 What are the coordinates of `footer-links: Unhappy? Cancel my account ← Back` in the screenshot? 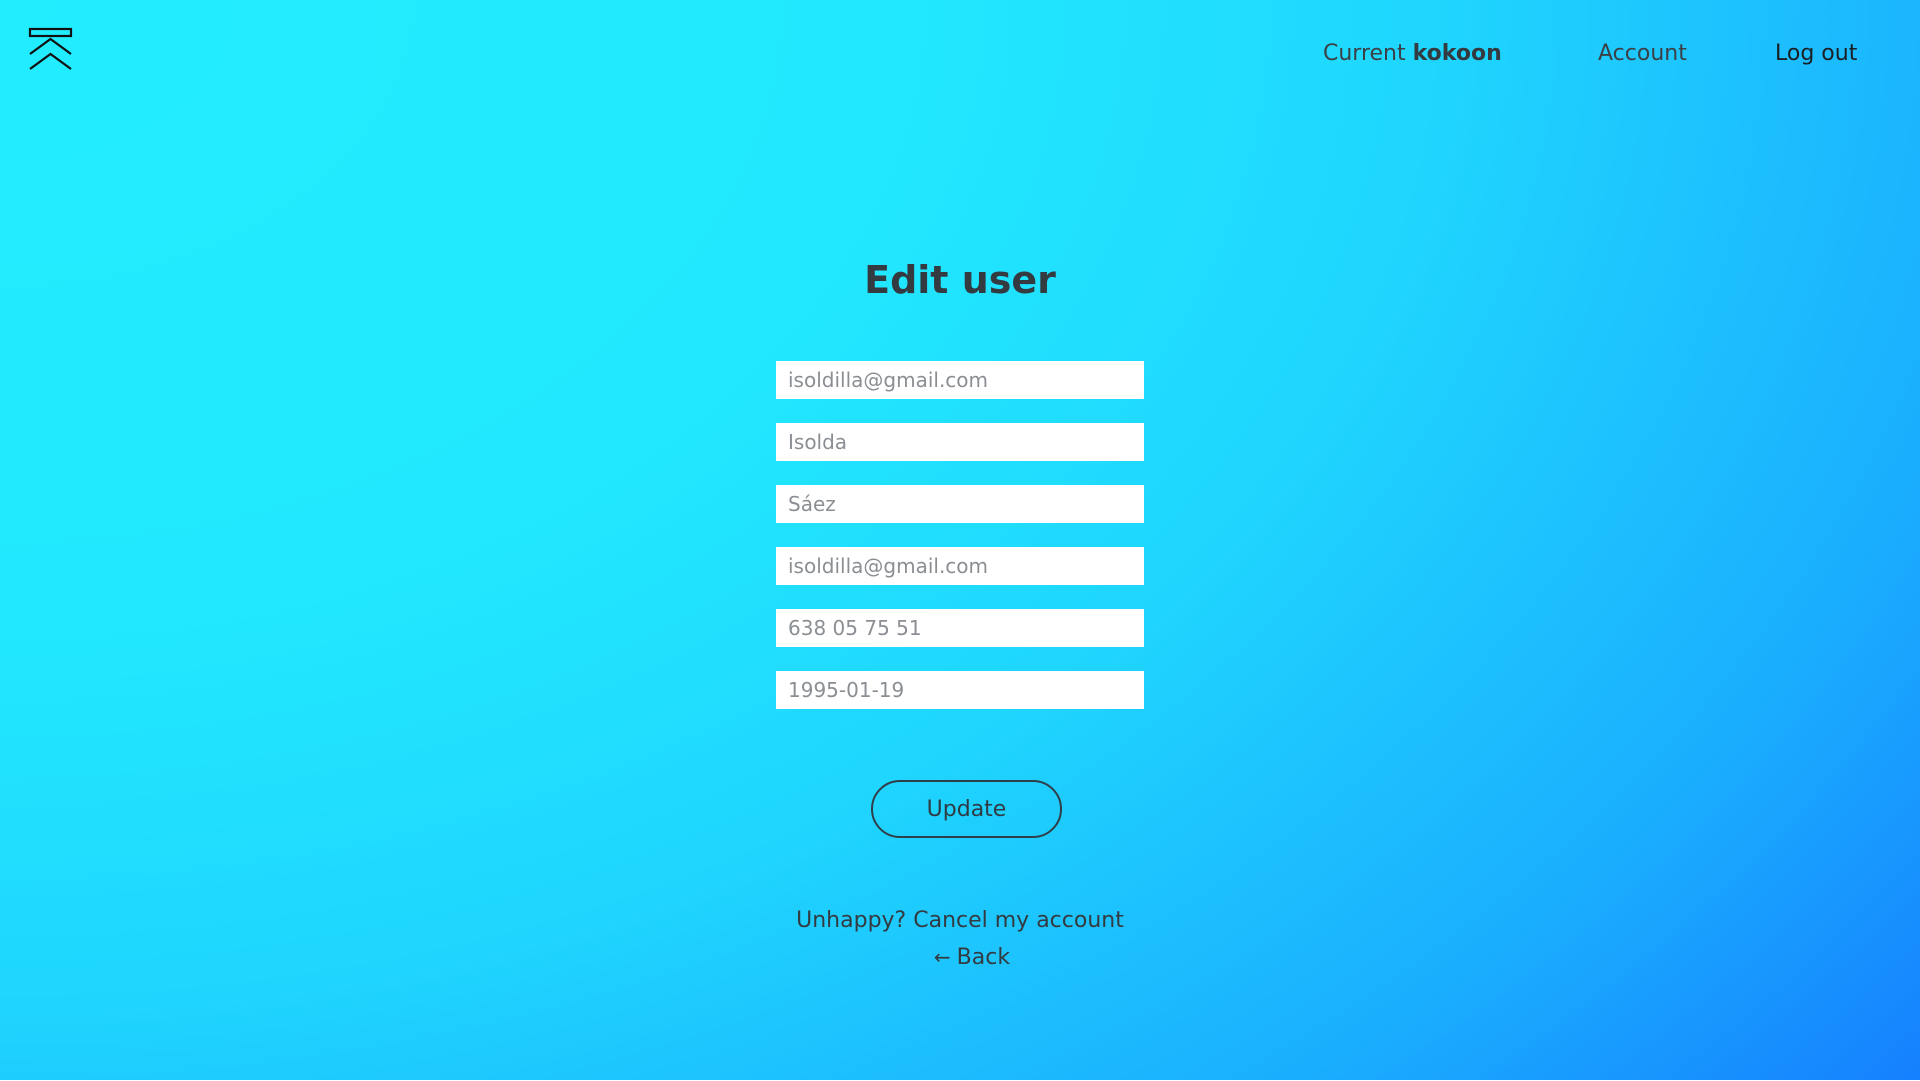 It's located at (960, 939).